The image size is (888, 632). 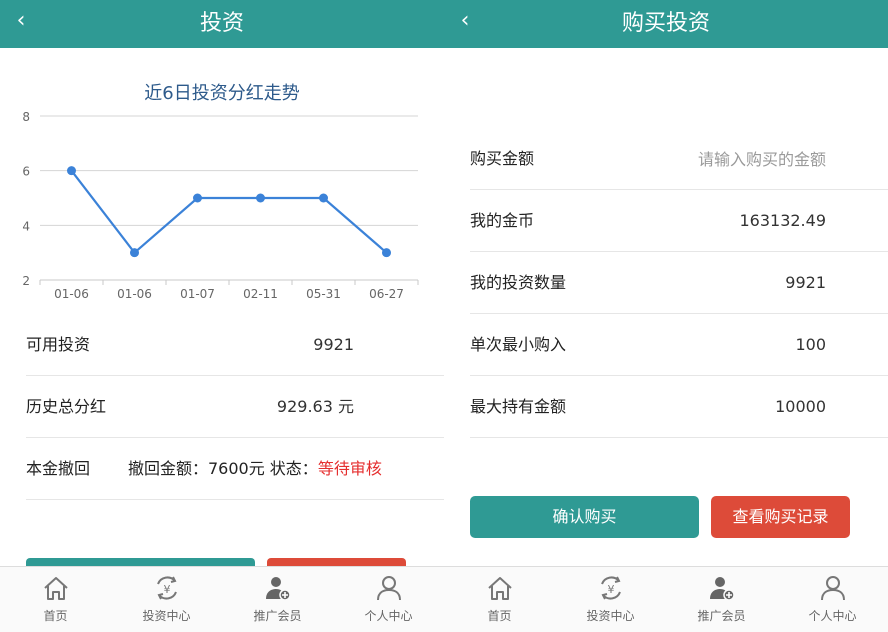 I want to click on page-title: 购买投资, so click(x=665, y=23).